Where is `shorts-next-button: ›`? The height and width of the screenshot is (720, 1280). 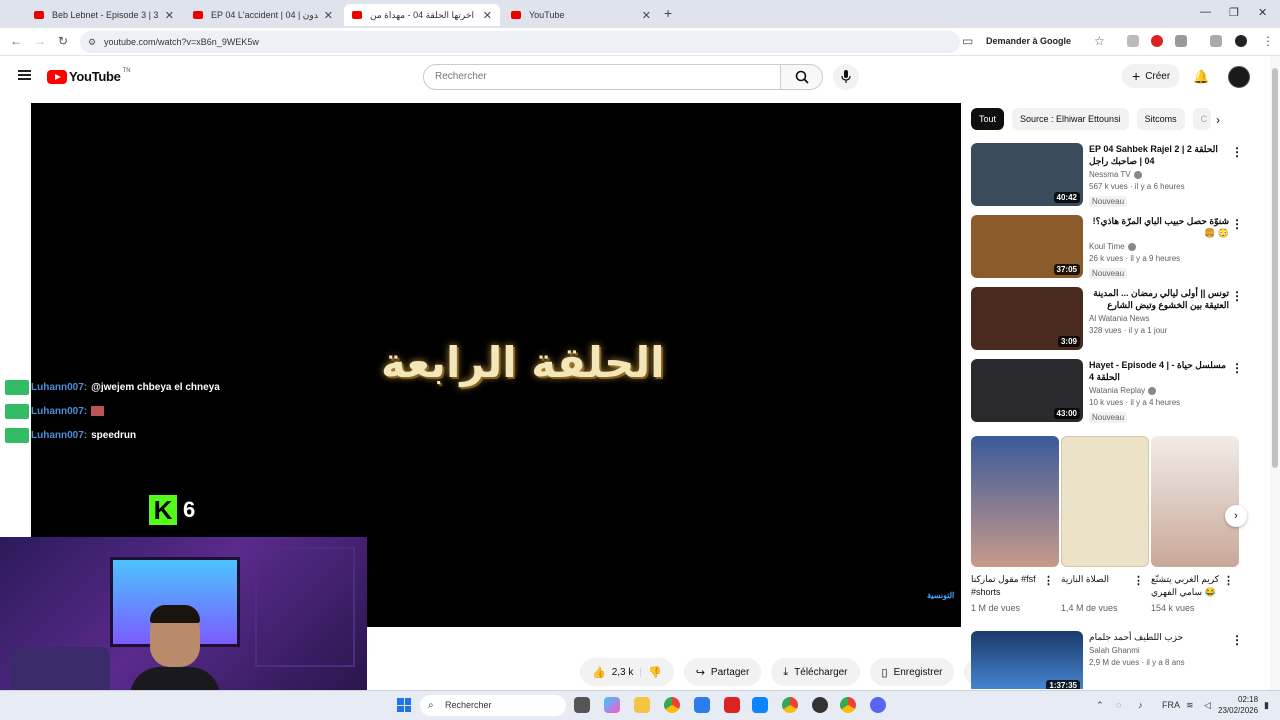 shorts-next-button: › is located at coordinates (1236, 516).